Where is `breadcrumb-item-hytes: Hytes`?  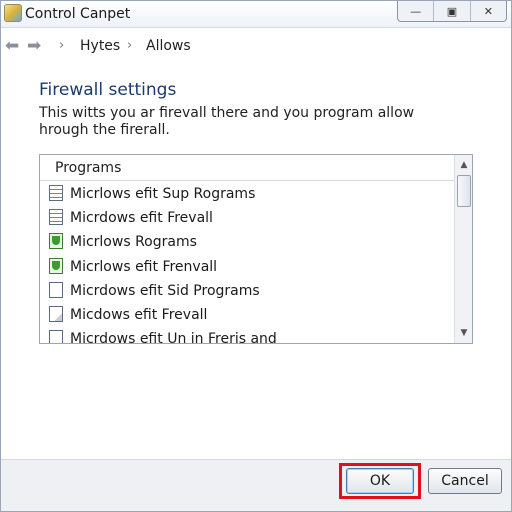
breadcrumb-item-hytes: Hytes is located at coordinates (100, 46).